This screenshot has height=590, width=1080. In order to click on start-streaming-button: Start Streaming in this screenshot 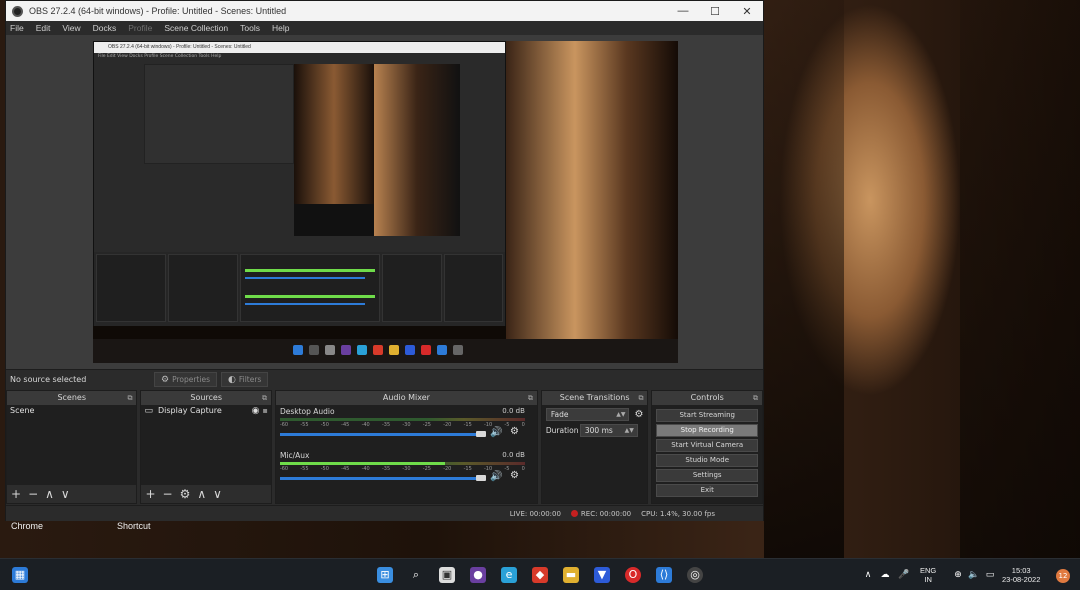, I will do `click(707, 415)`.